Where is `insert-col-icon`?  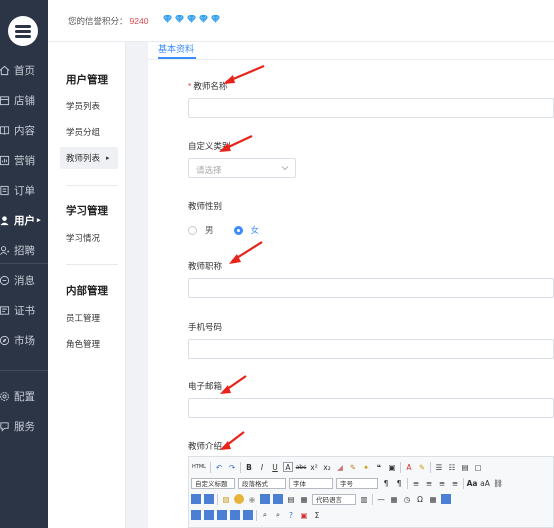
insert-col-icon is located at coordinates (222, 515).